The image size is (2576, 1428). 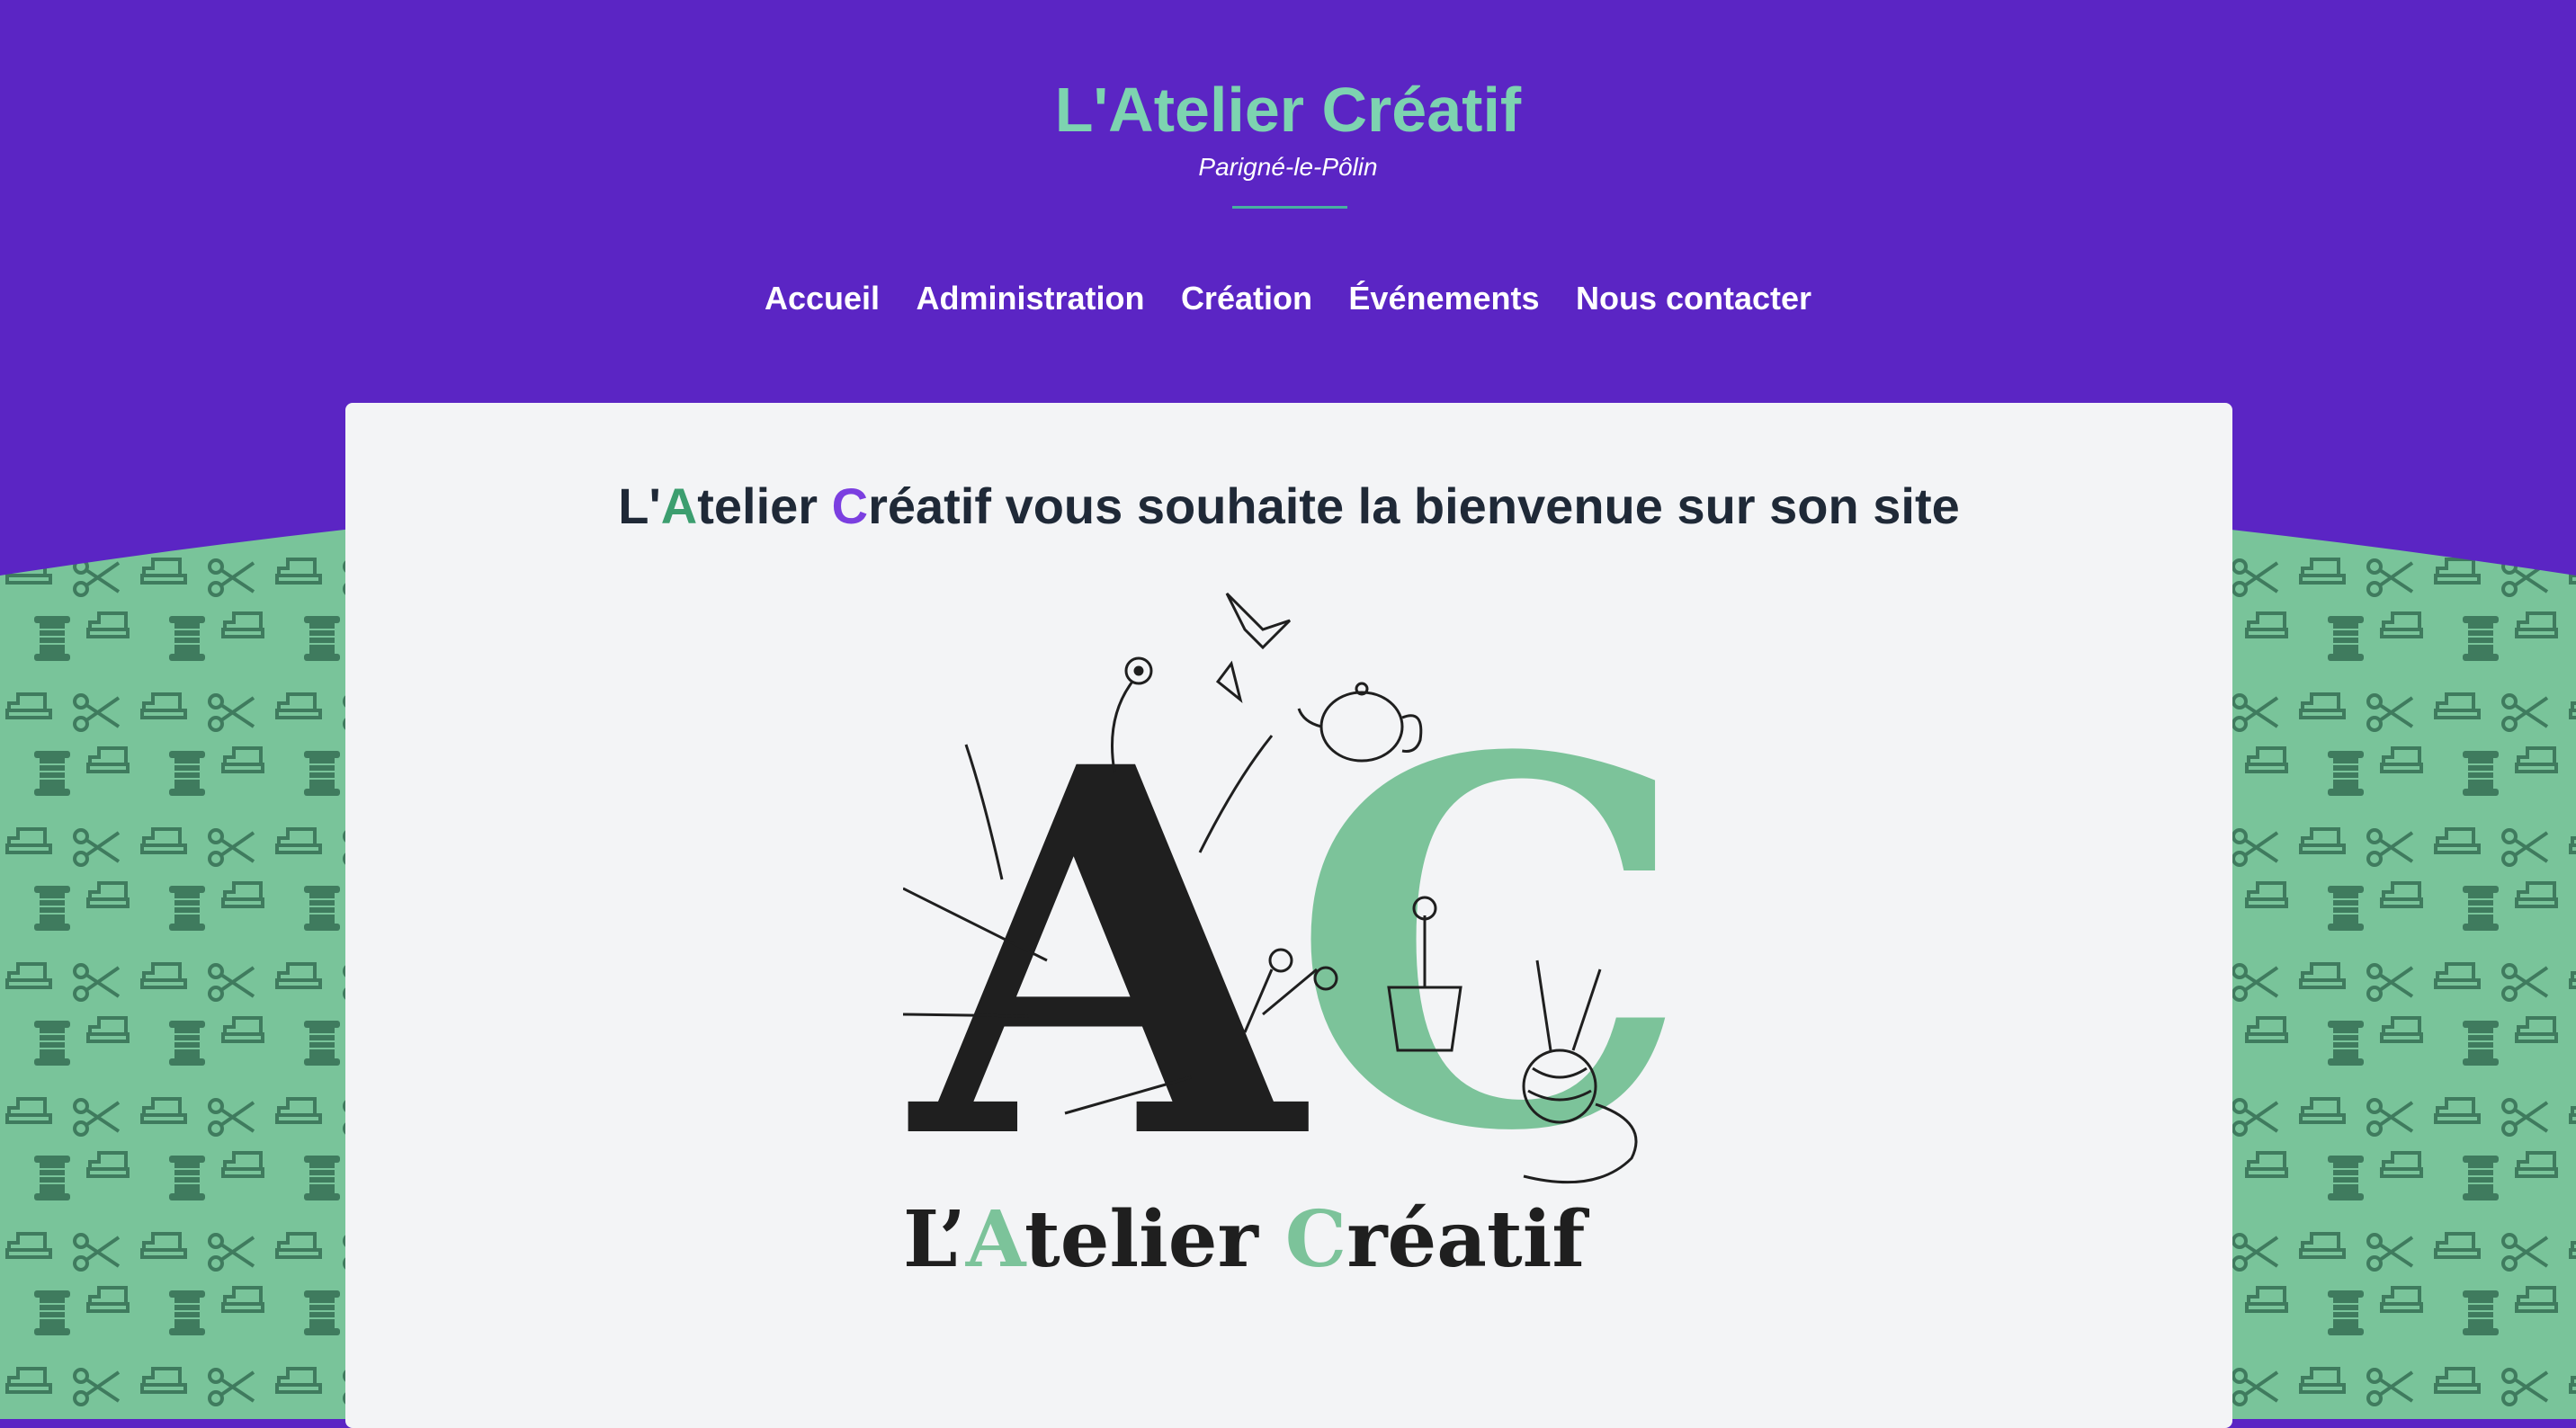 I want to click on welcome-mid: telier, so click(x=764, y=506).